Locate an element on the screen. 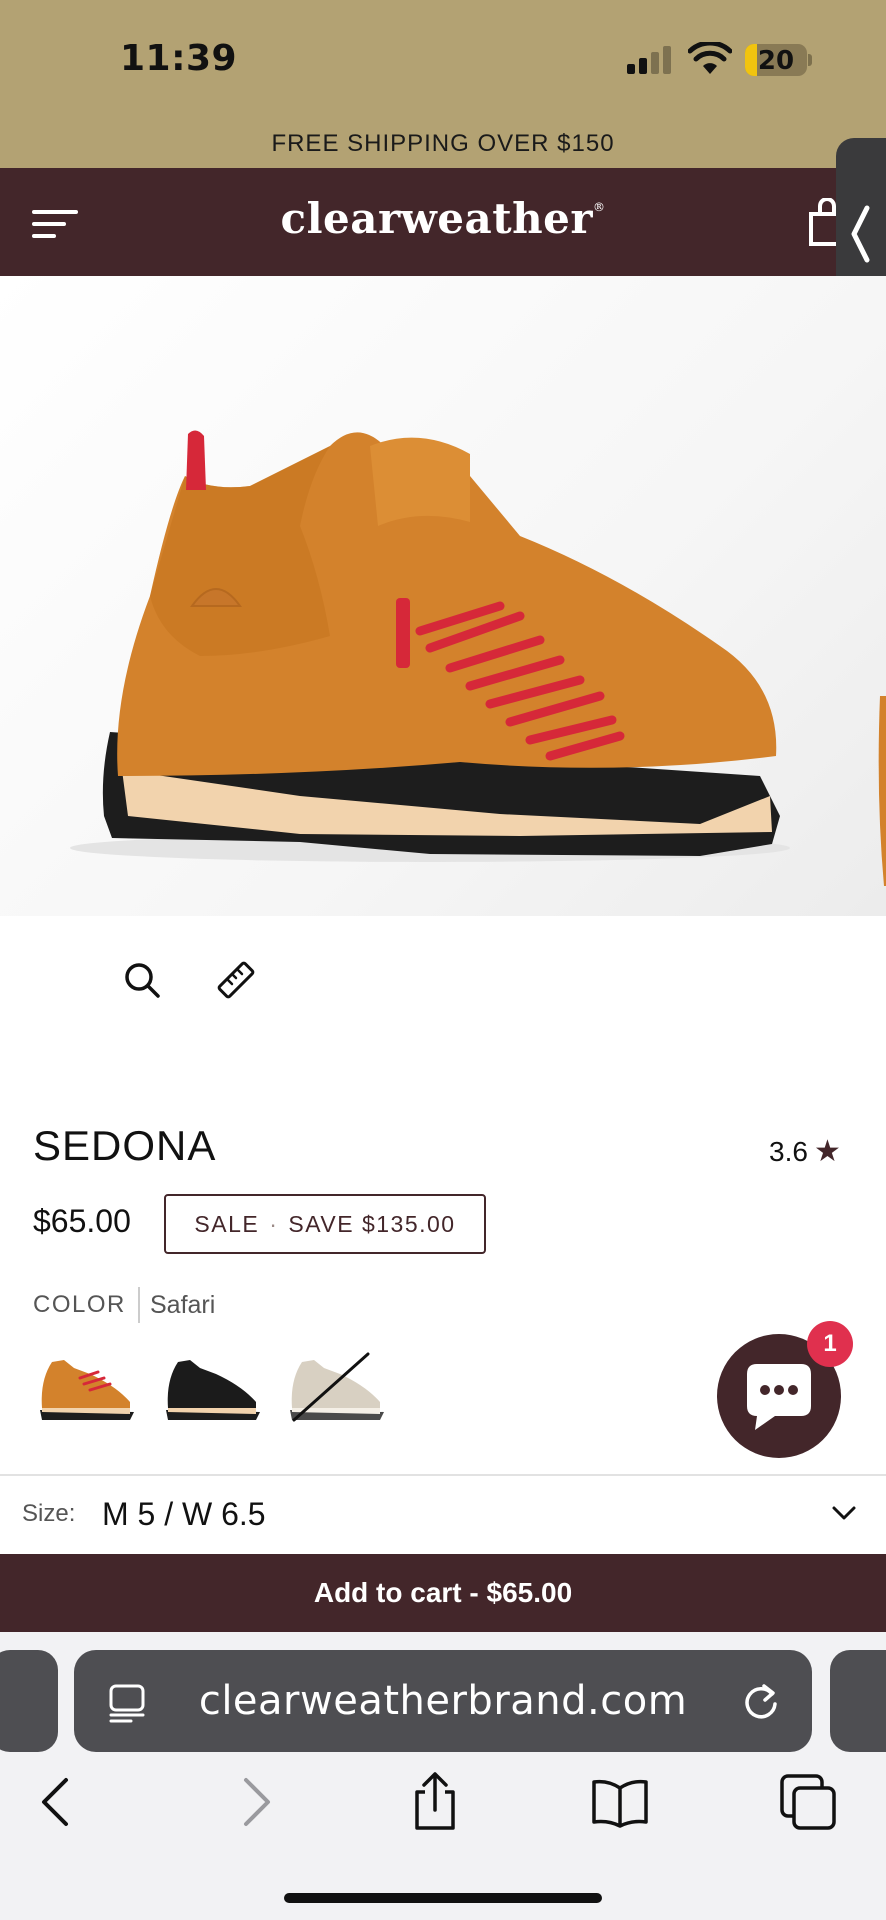 The width and height of the screenshot is (886, 1920). size-select: Size: M 5 / W 6.5 is located at coordinates (443, 1514).